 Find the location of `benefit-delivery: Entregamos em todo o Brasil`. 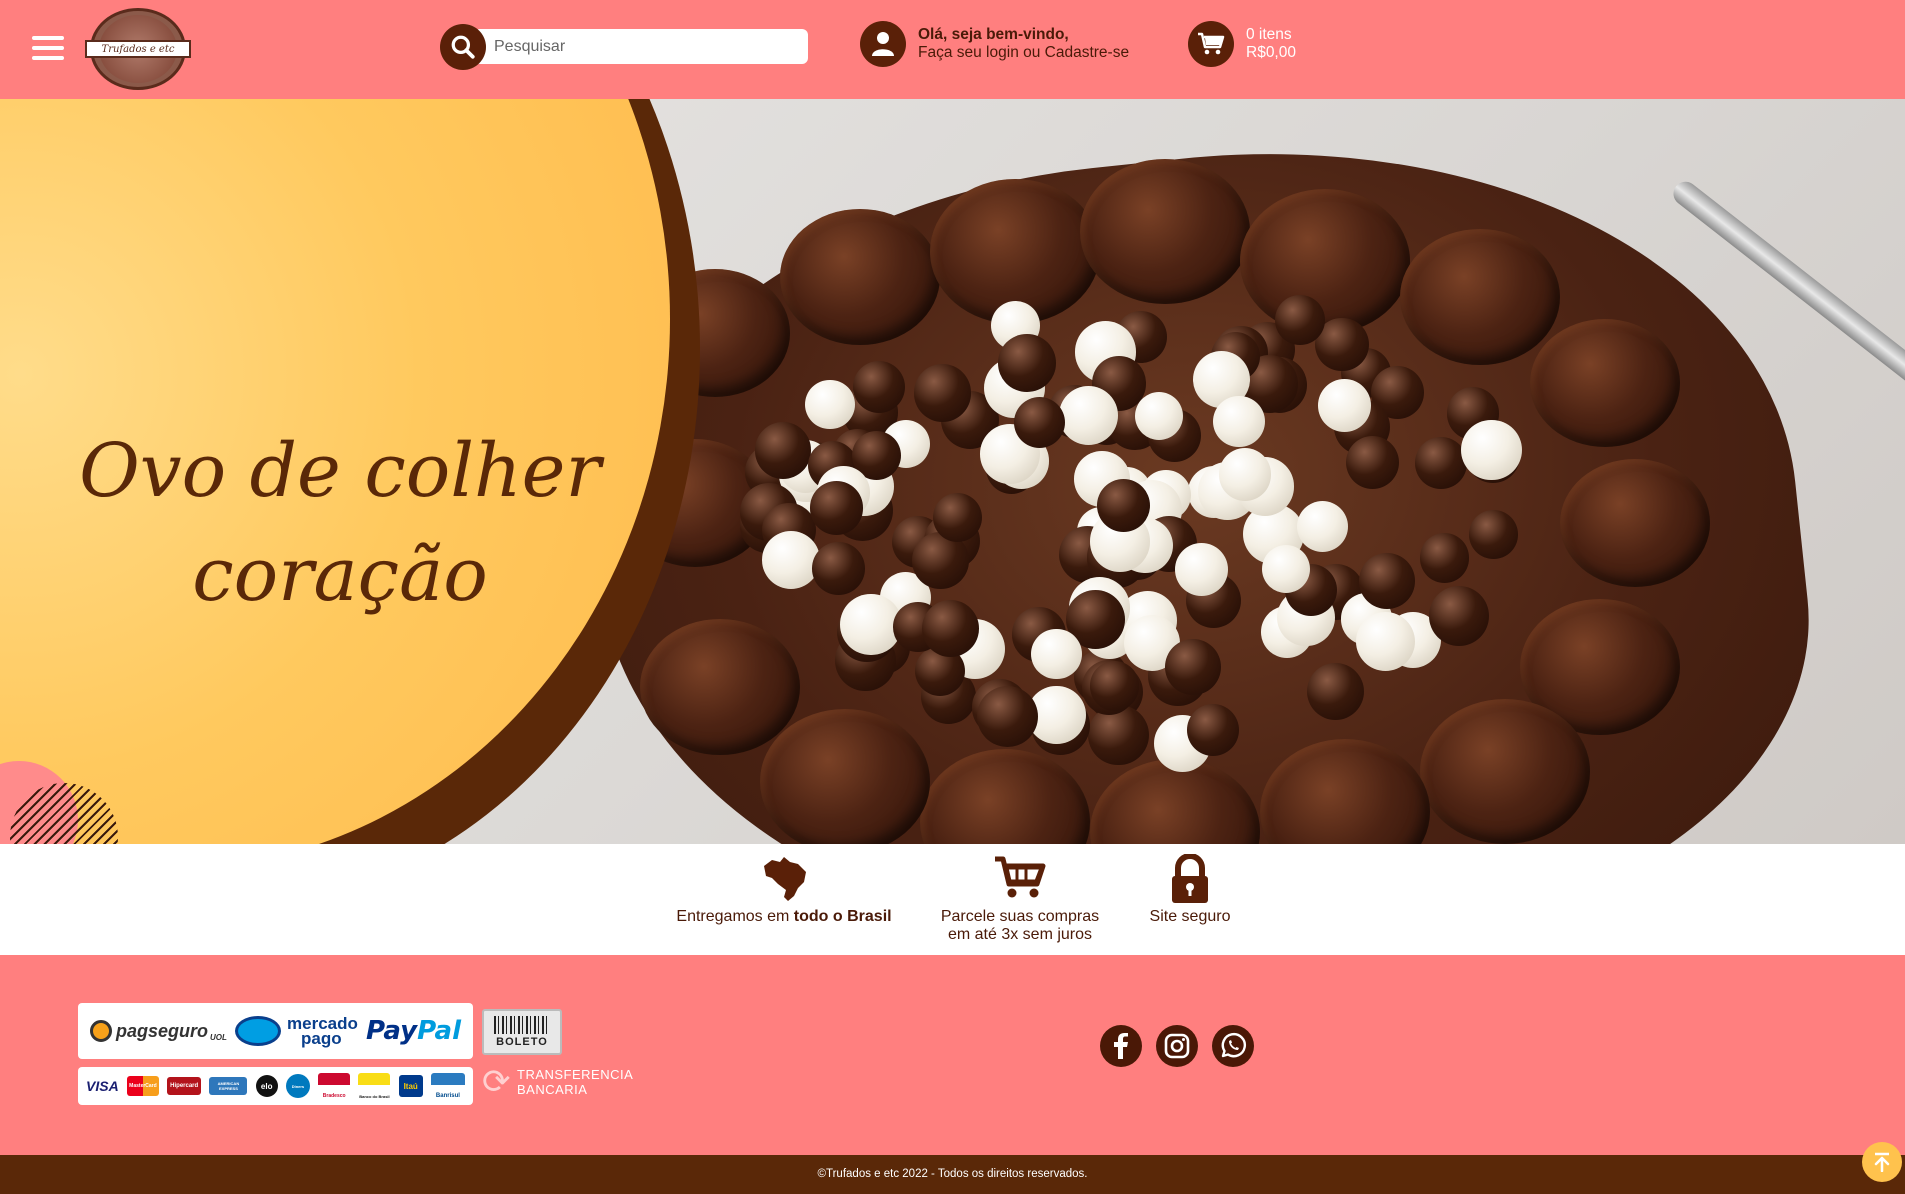

benefit-delivery: Entregamos em todo o Brasil is located at coordinates (784, 890).